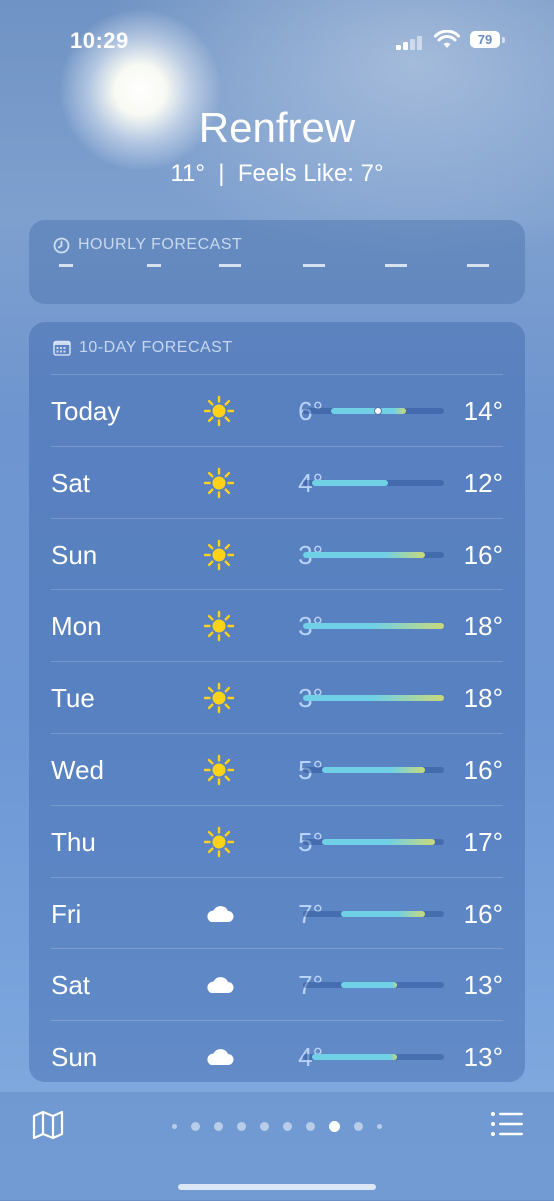 The width and height of the screenshot is (554, 1201). I want to click on forecast-row: Sat 4° 12°, so click(277, 481).